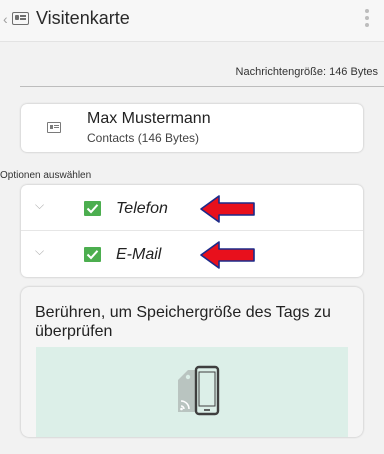 The height and width of the screenshot is (454, 384). Describe the element at coordinates (192, 254) in the screenshot. I see `option-row-email: ⌵ E-Mail` at that location.